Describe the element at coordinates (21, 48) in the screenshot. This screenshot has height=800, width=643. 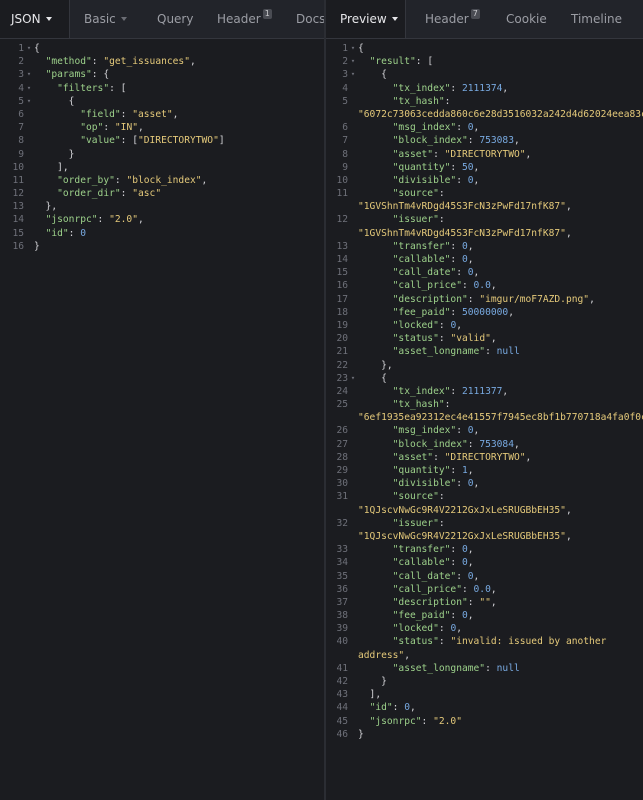
I see `line-number: 1` at that location.